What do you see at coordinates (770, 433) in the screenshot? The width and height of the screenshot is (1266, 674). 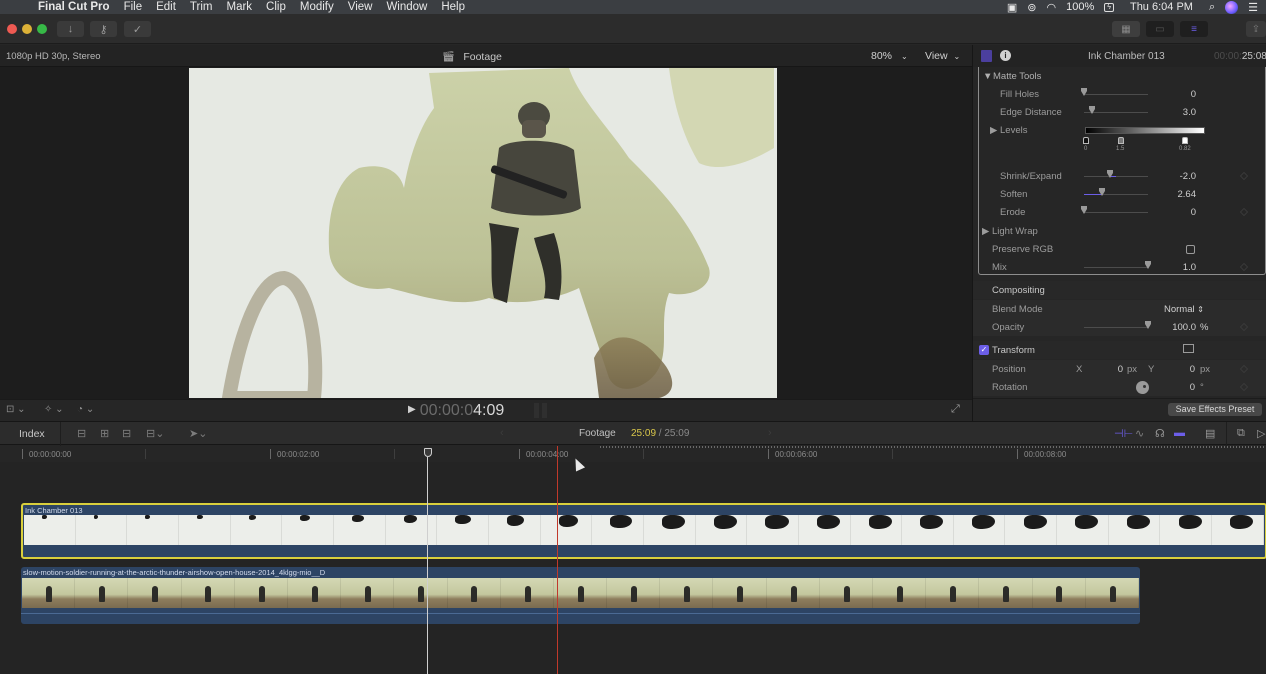 I see `history-forward-icon: ›` at bounding box center [770, 433].